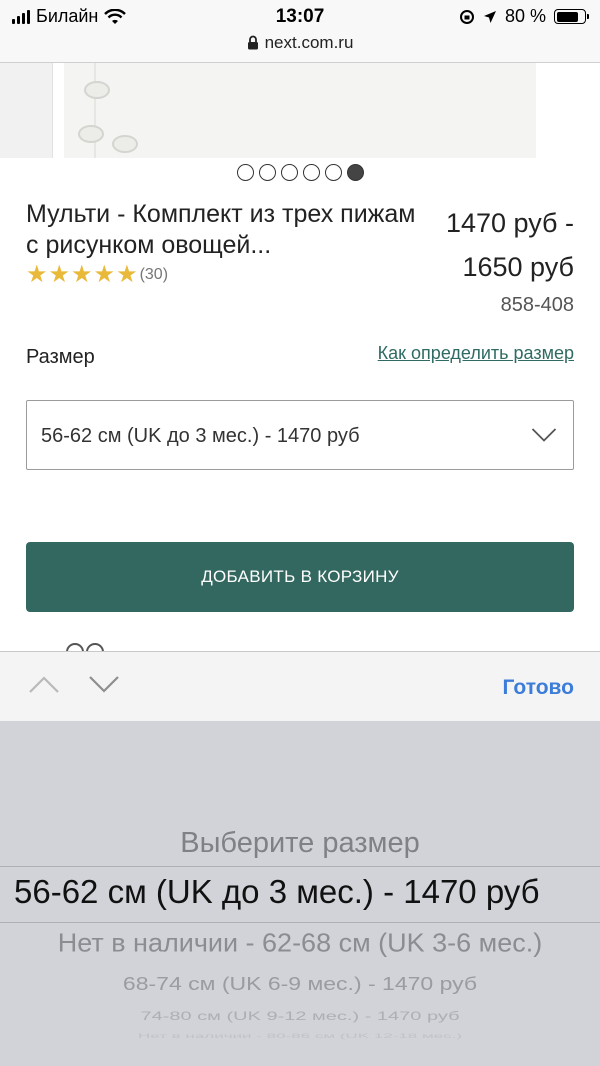  Describe the element at coordinates (300, 922) in the screenshot. I see `picker-selection-bottom` at that location.